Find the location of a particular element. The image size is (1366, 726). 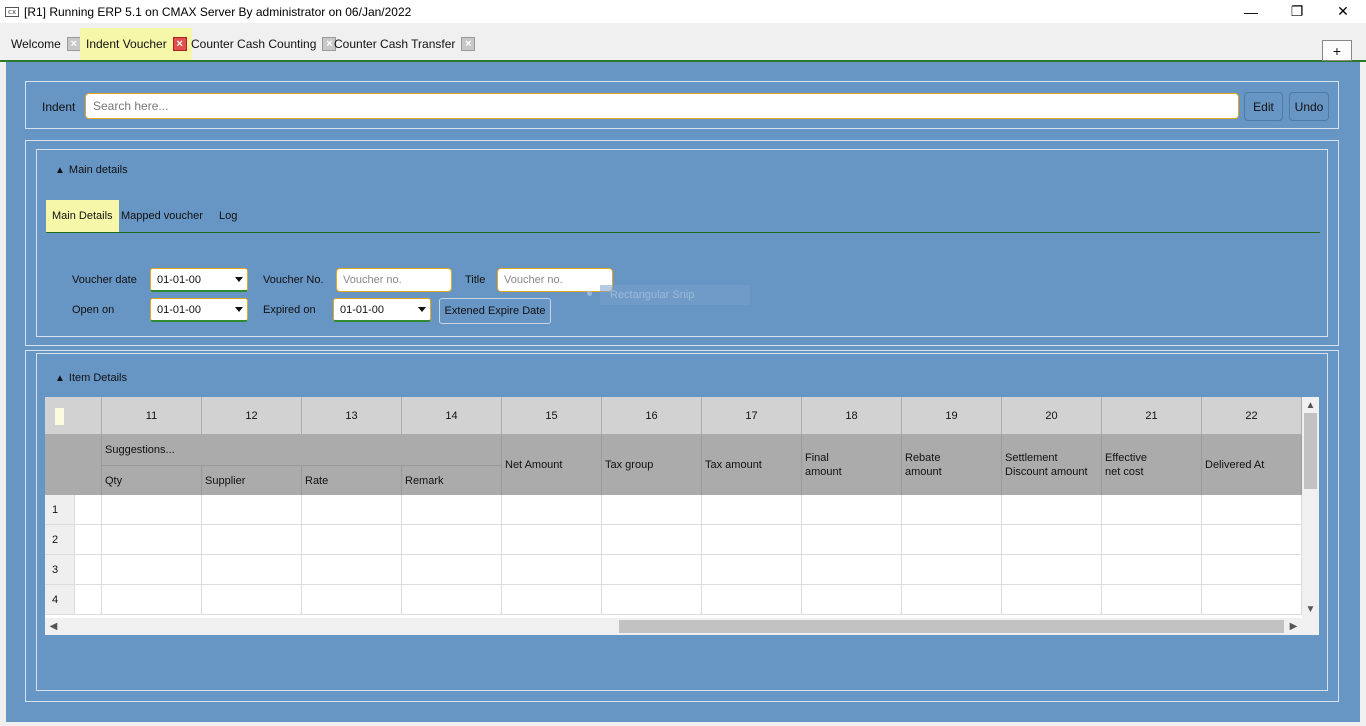

horizontal-scroll-thumb is located at coordinates (951, 626).